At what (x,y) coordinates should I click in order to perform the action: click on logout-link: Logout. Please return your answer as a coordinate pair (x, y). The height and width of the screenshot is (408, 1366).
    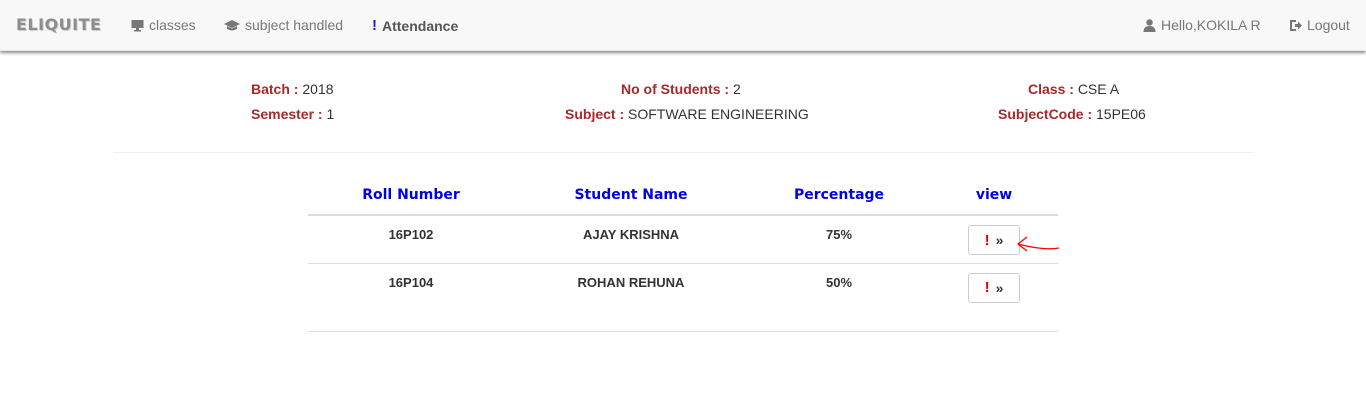
    Looking at the image, I should click on (1319, 25).